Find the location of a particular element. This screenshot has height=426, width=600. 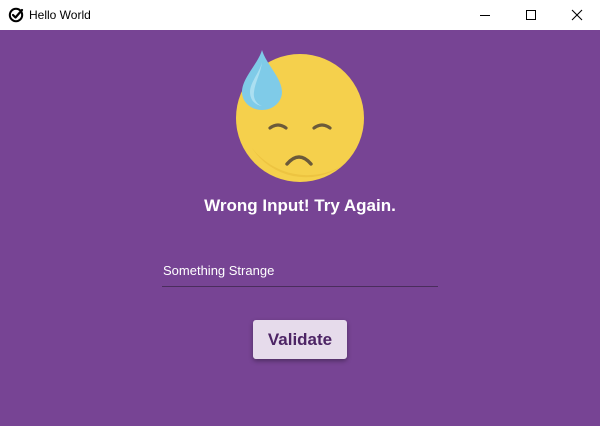

close-icon is located at coordinates (577, 15).